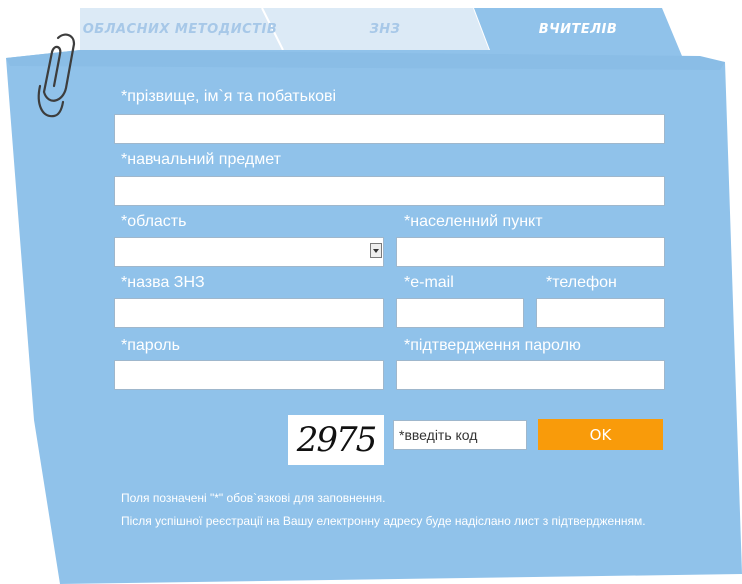  Describe the element at coordinates (460, 435) in the screenshot. I see `captcha-input` at that location.